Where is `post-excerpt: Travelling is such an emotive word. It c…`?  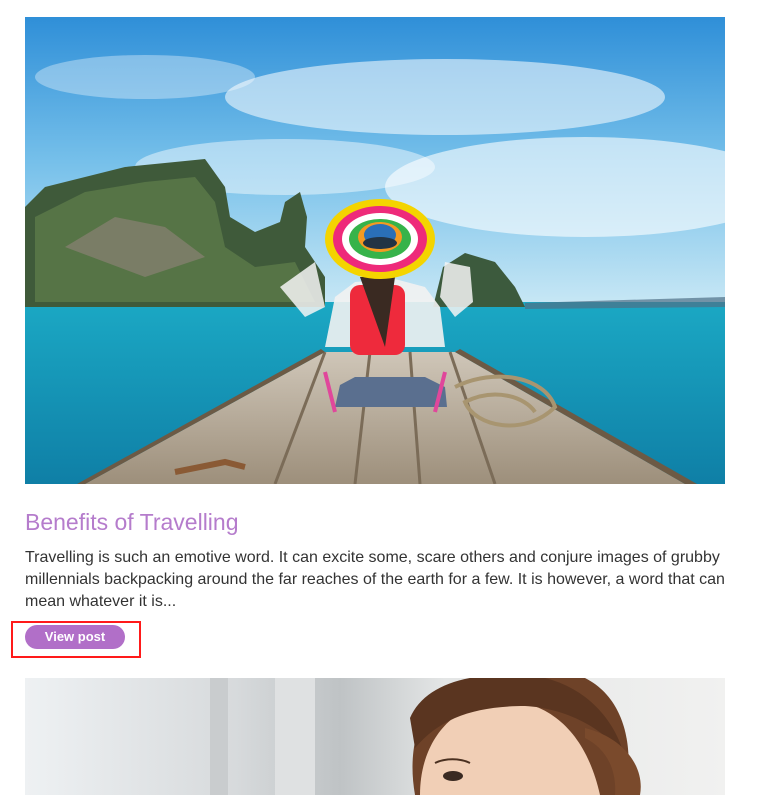
post-excerpt: Travelling is such an emotive word. It c… is located at coordinates (375, 579).